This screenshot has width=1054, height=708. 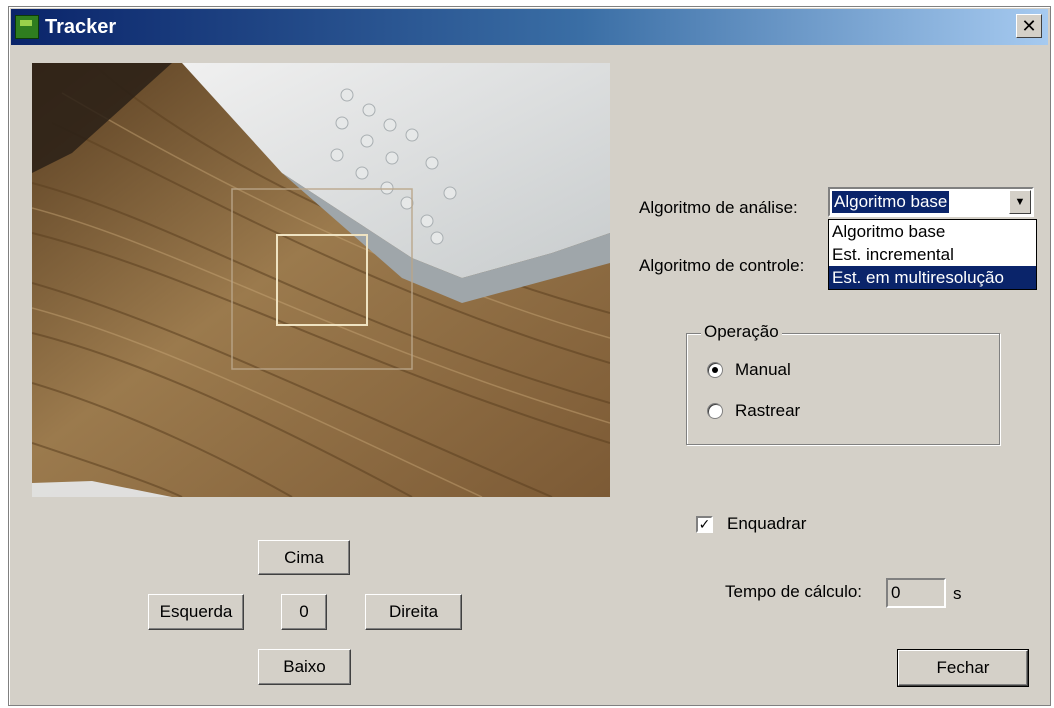 I want to click on app-icon, so click(x=27, y=27).